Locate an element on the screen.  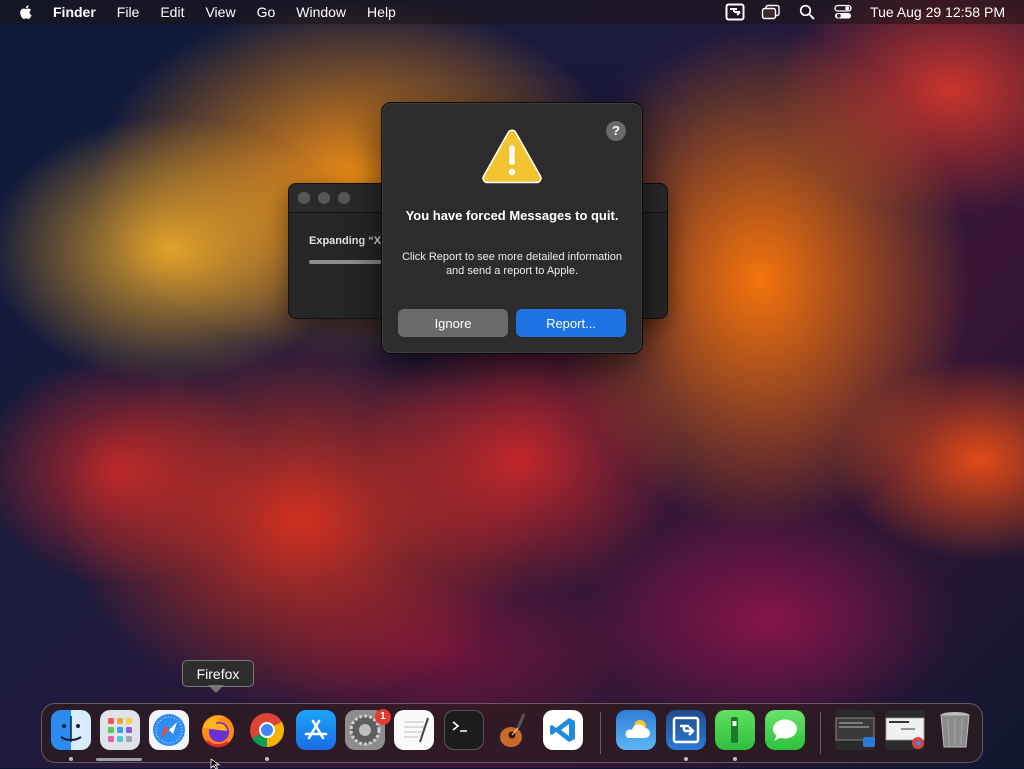
remote-desktop-running-indicator is located at coordinates (686, 759).